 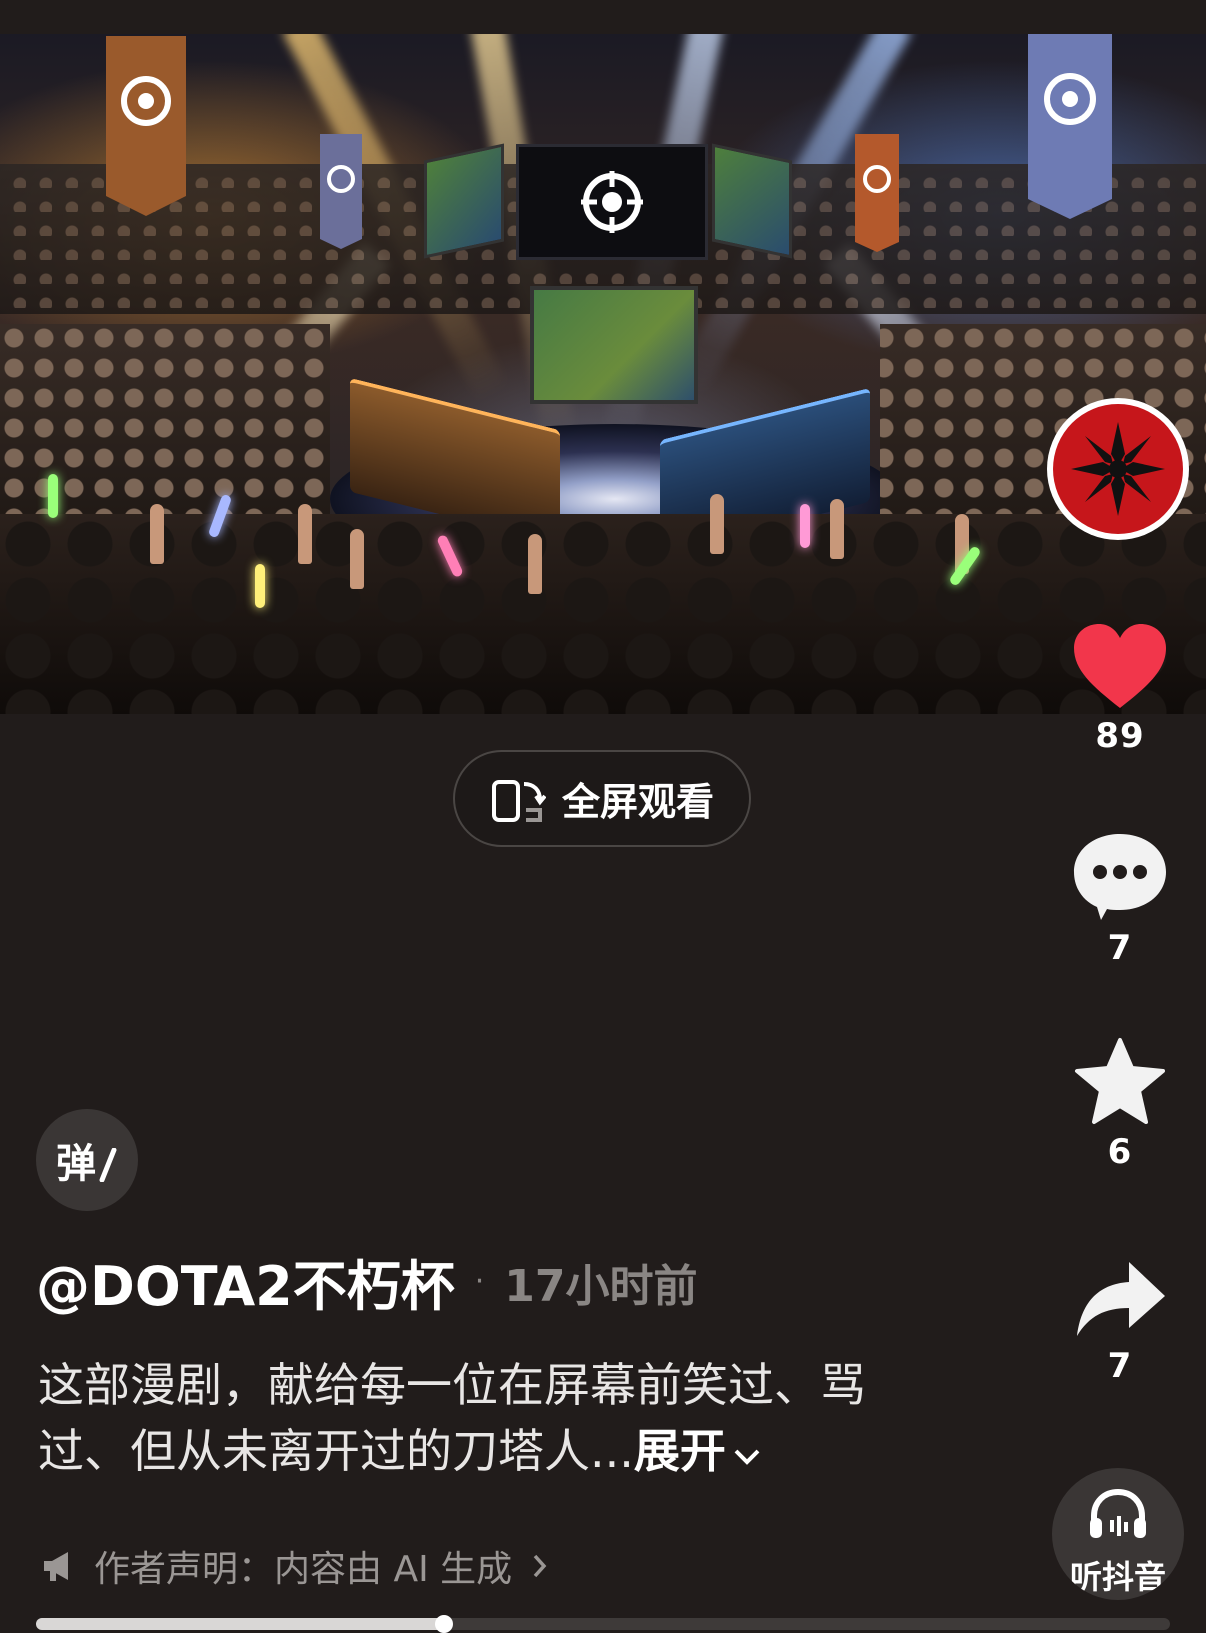 I want to click on comment-action: 7, so click(x=1120, y=899).